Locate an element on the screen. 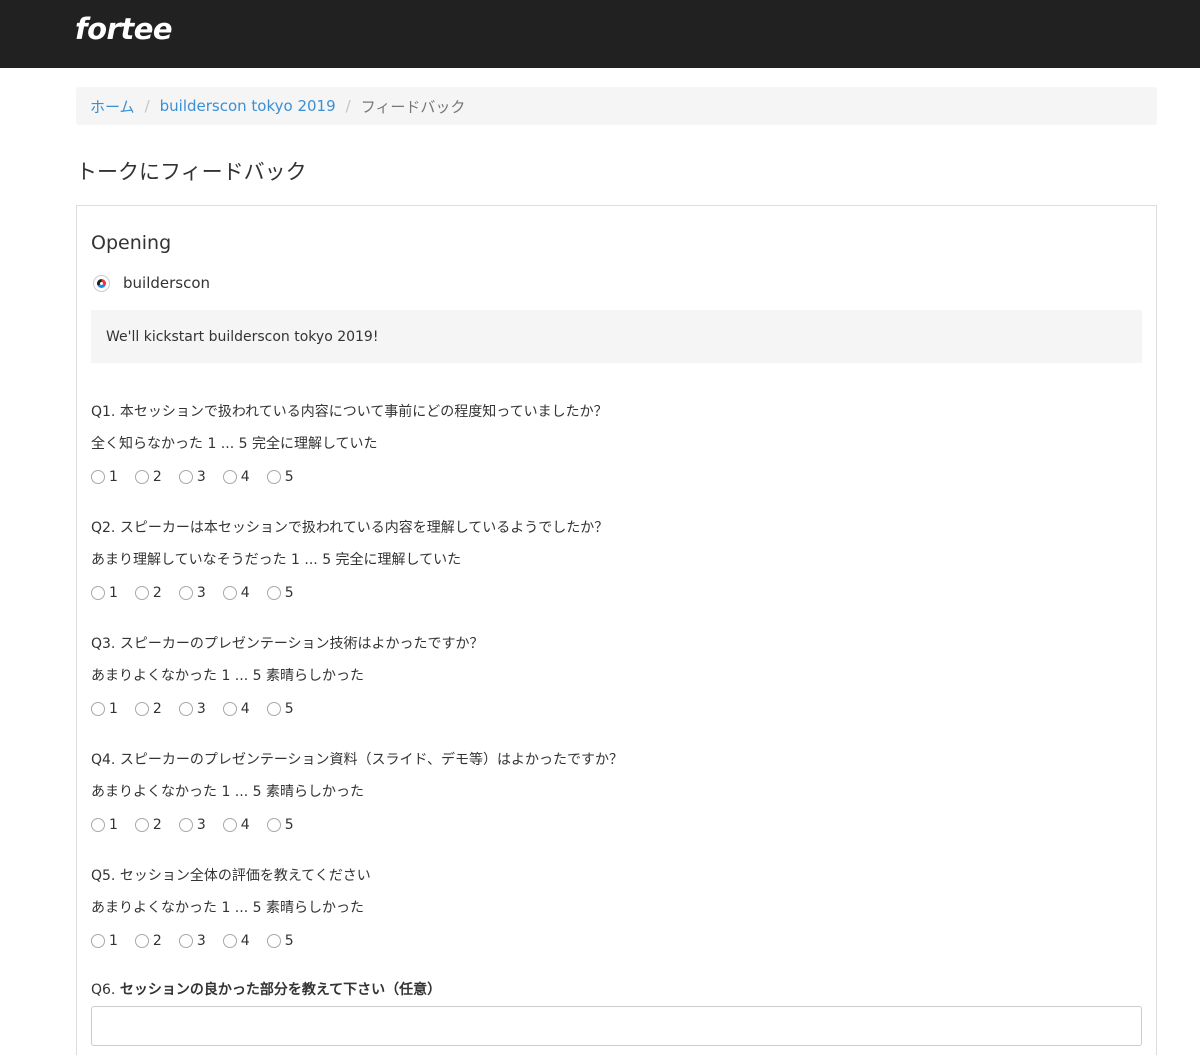 Image resolution: width=1200 pixels, height=1055 pixels. breadcrumb-current: フィードバック is located at coordinates (413, 106).